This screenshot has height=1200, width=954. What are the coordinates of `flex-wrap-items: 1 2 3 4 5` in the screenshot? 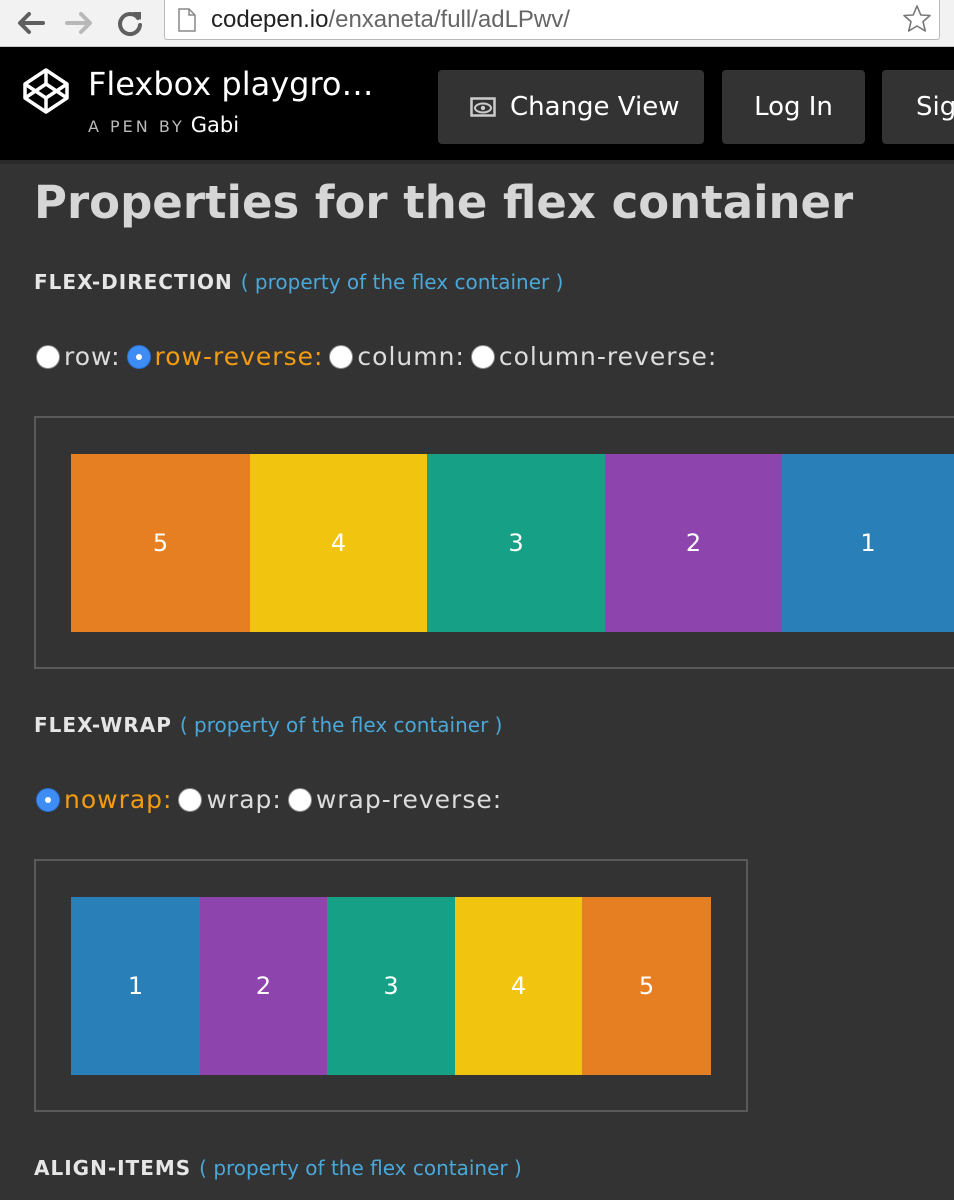 It's located at (391, 986).